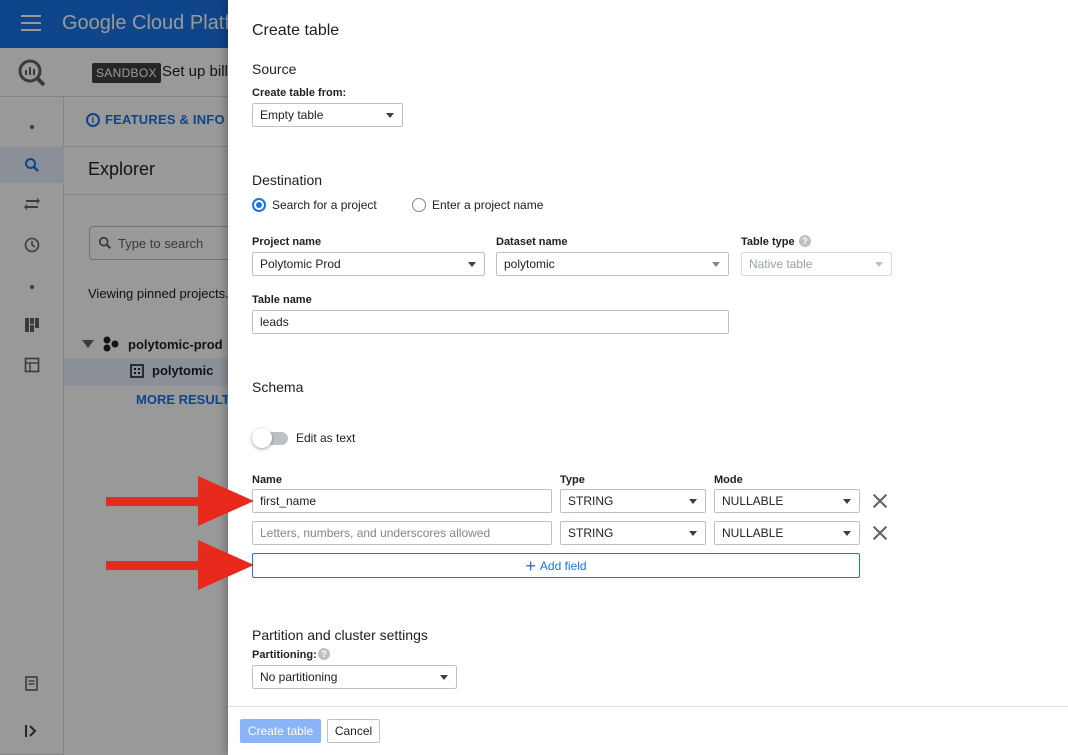  I want to click on footer-divider, so click(648, 706).